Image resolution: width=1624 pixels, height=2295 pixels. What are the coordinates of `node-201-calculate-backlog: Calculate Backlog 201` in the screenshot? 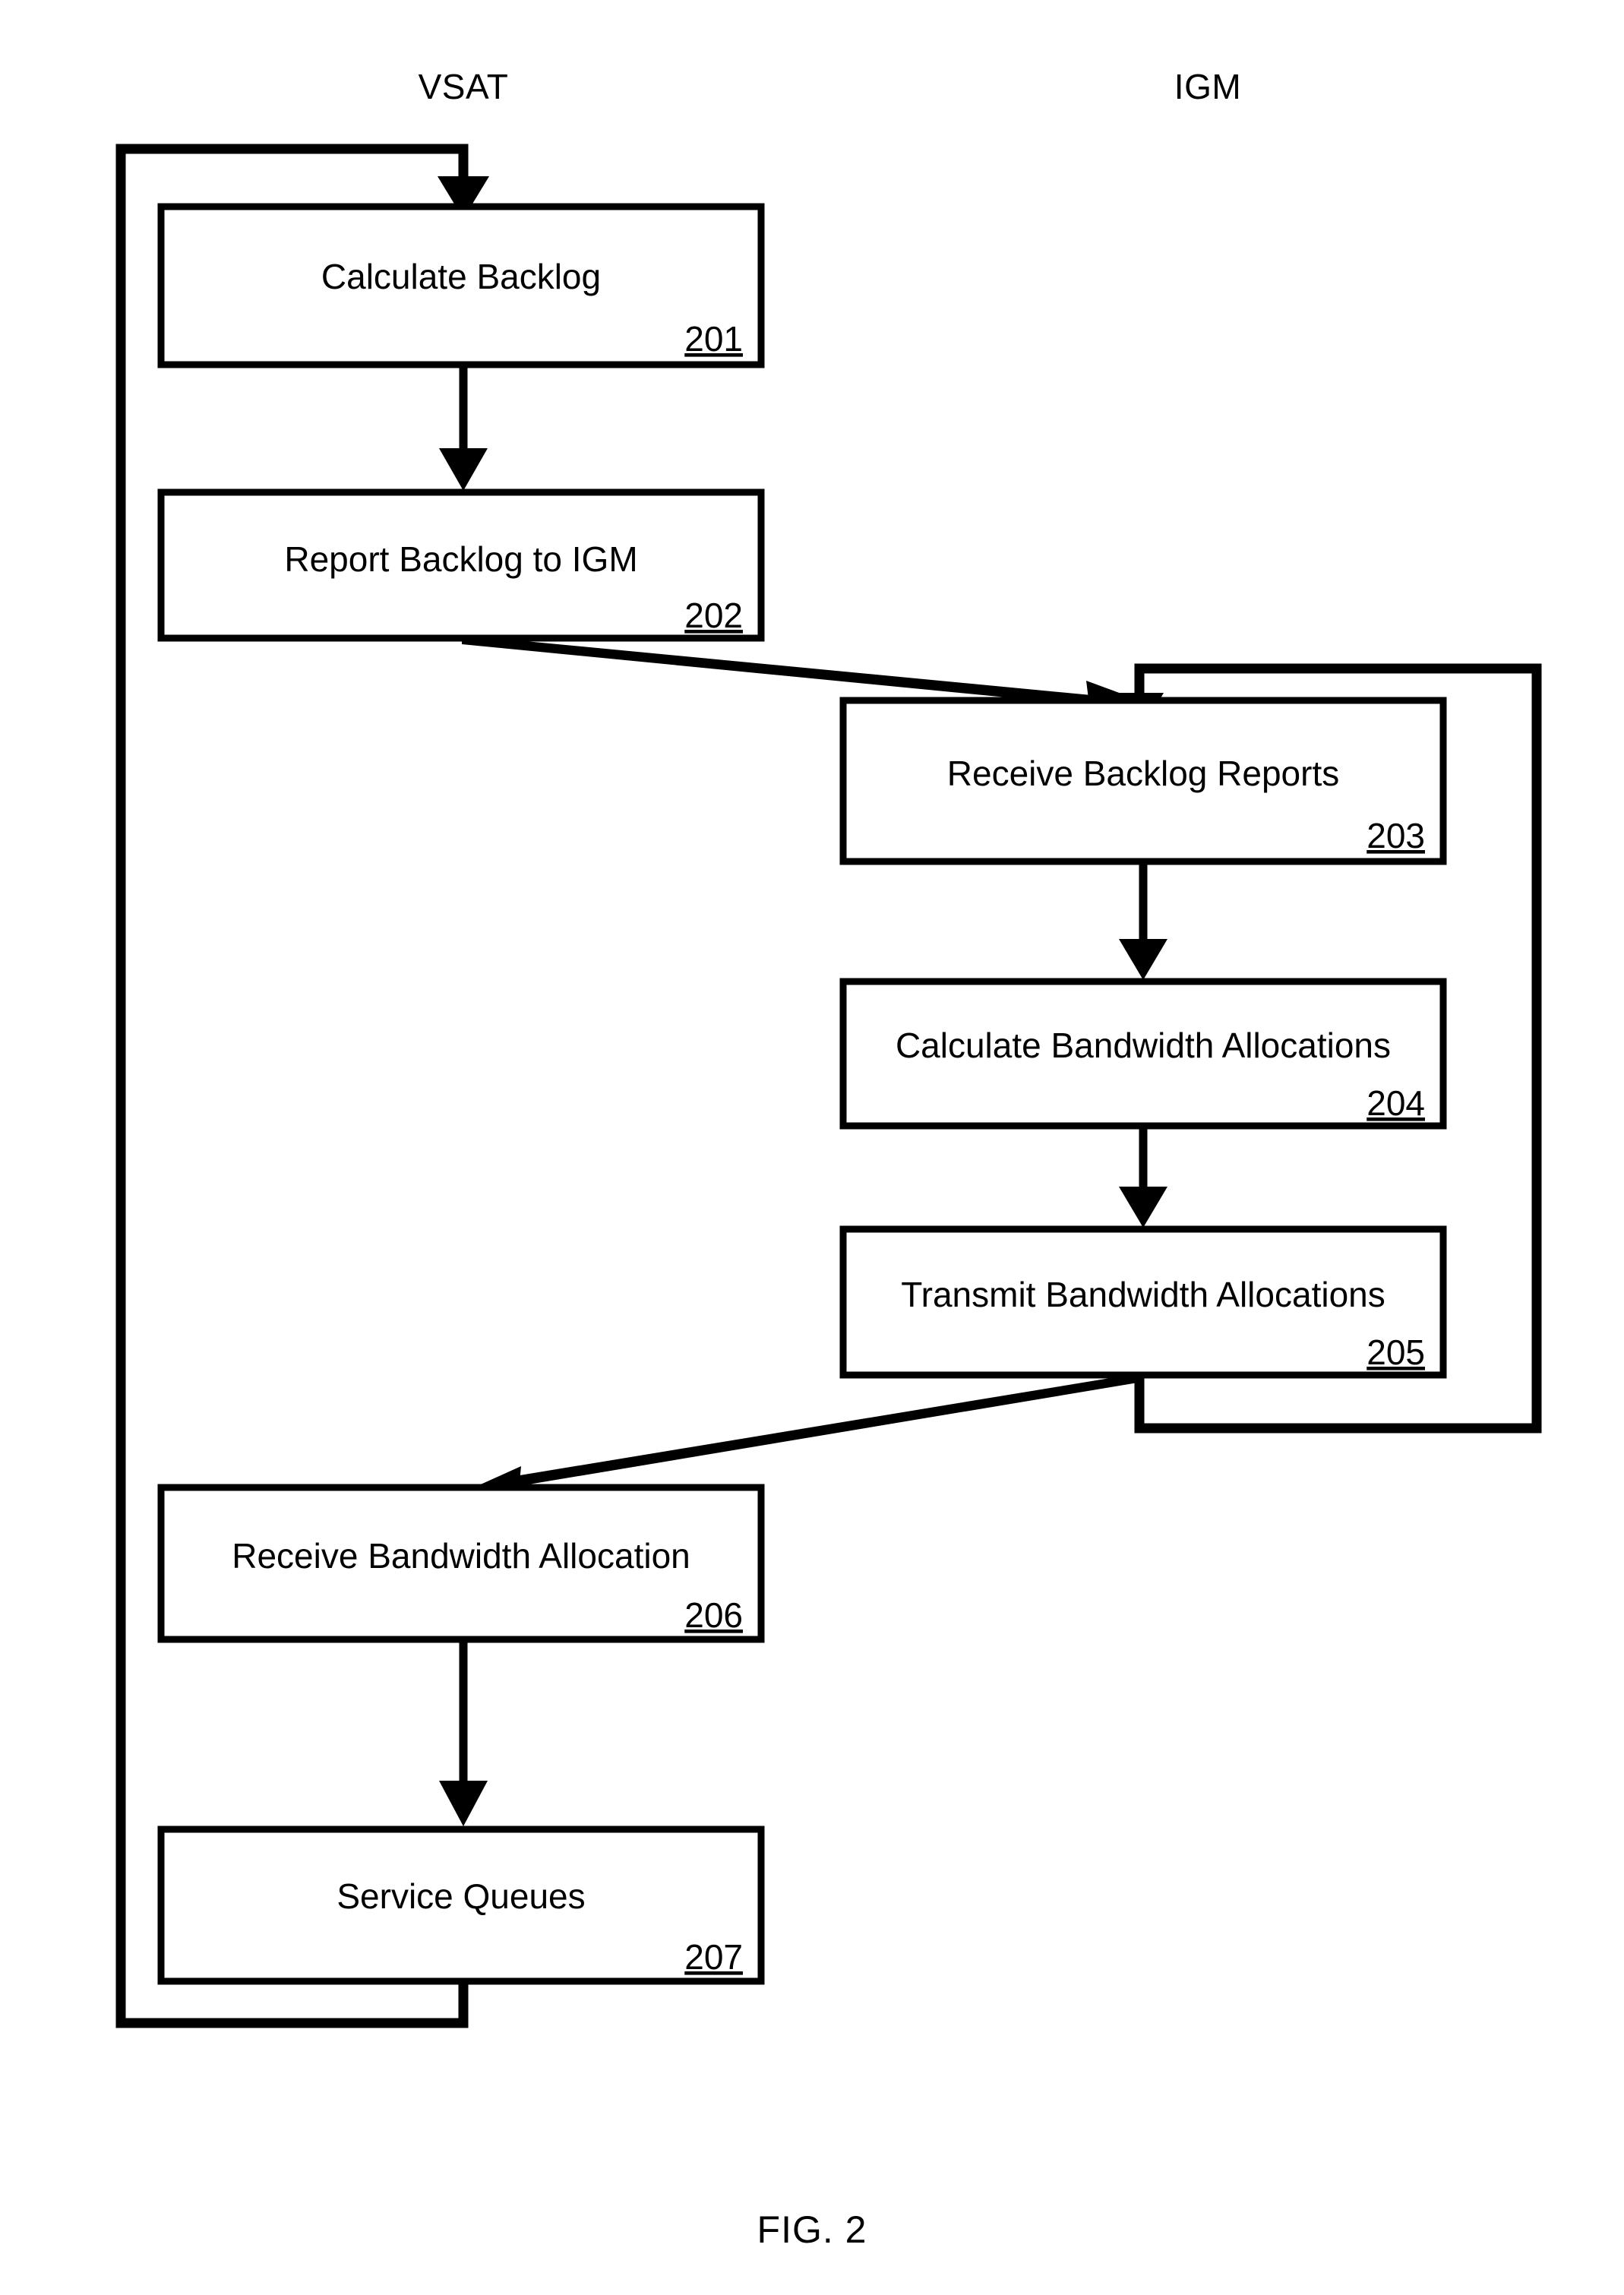 It's located at (461, 285).